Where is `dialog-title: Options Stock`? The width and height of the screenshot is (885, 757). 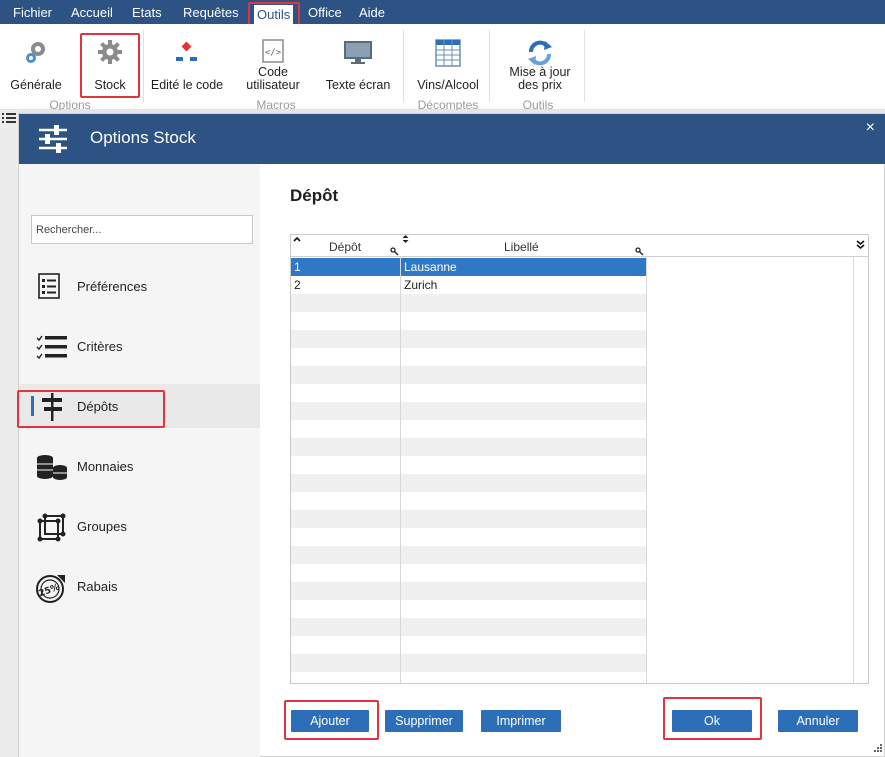
dialog-title: Options Stock is located at coordinates (143, 137).